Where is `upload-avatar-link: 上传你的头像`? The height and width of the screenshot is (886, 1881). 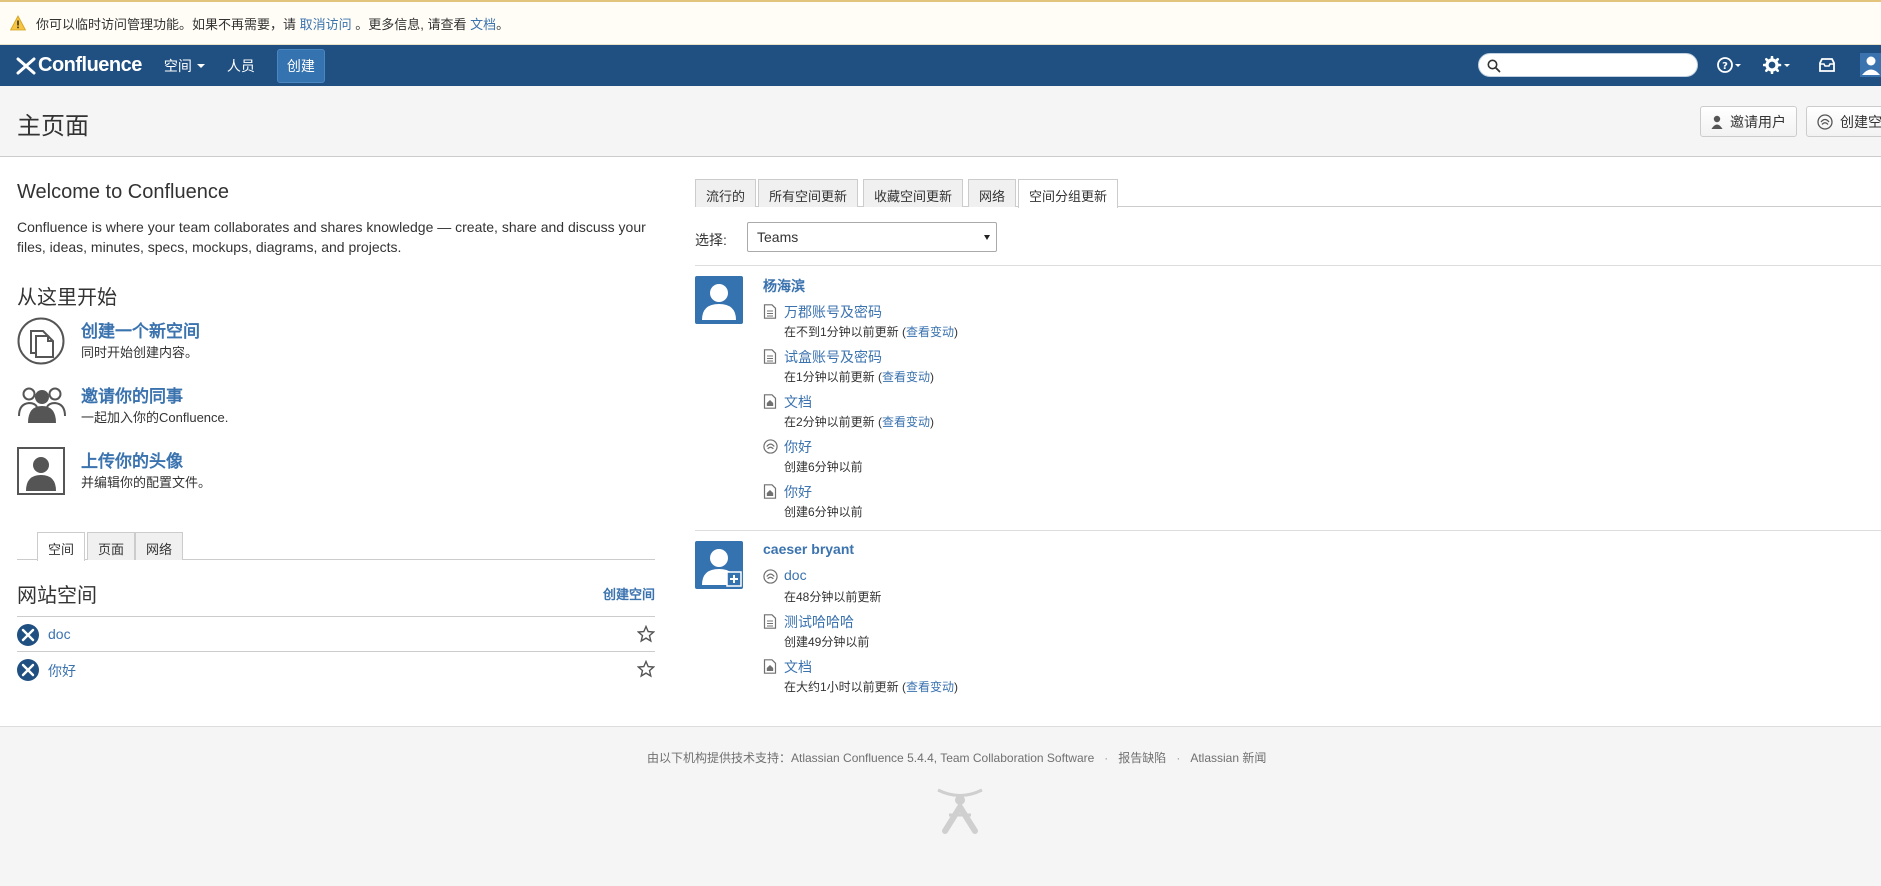
upload-avatar-link: 上传你的头像 is located at coordinates (132, 459).